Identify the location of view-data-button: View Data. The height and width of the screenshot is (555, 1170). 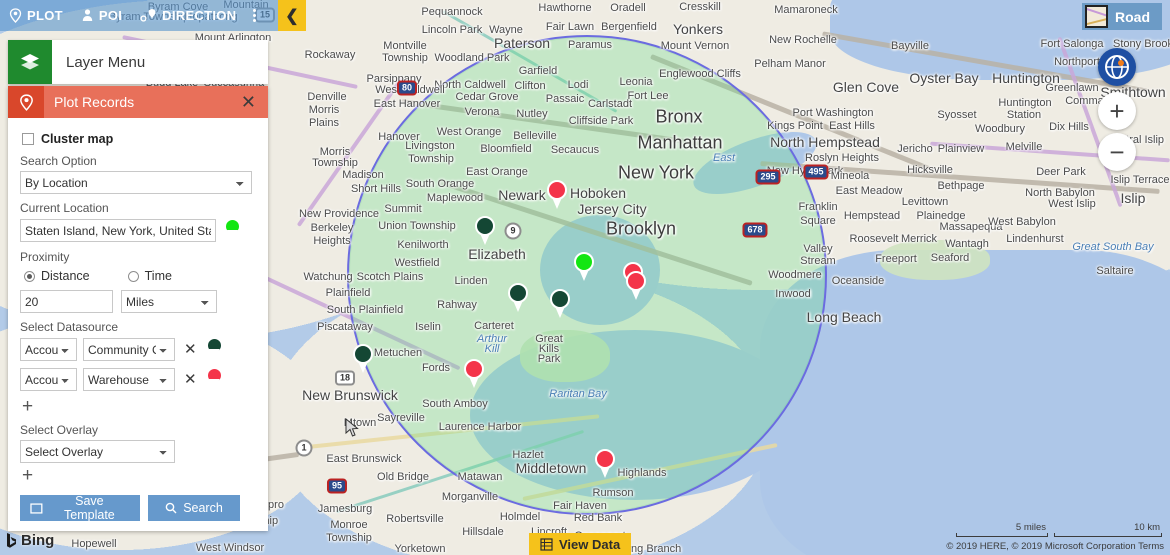
(580, 544).